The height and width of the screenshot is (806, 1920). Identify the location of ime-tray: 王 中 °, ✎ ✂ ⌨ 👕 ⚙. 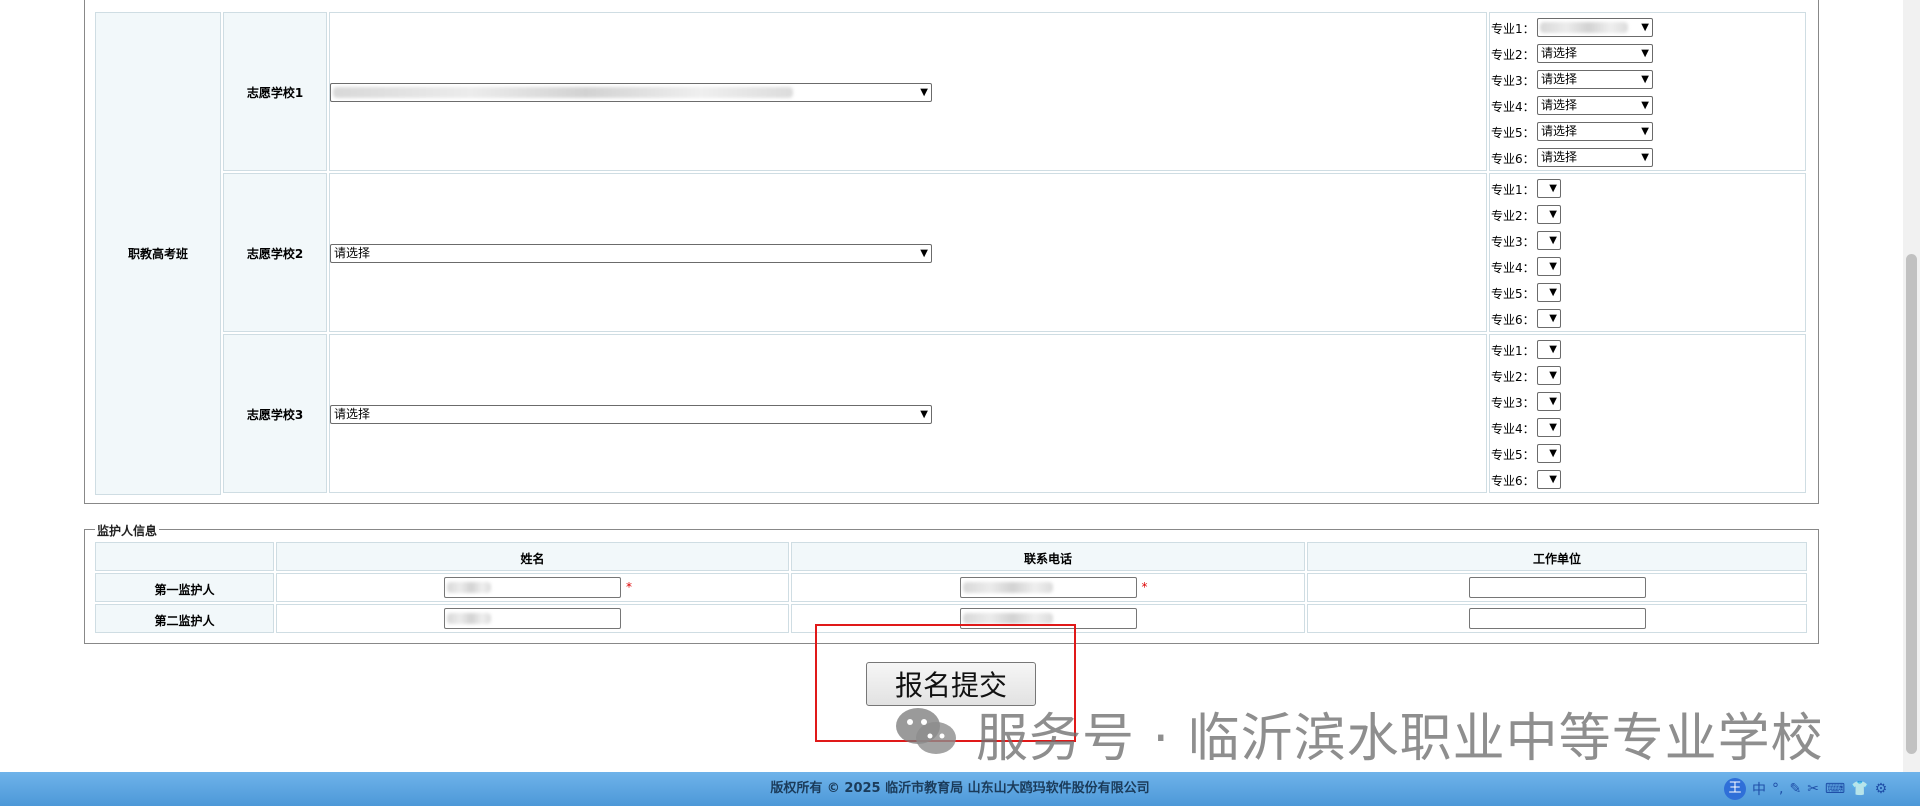
(1805, 789).